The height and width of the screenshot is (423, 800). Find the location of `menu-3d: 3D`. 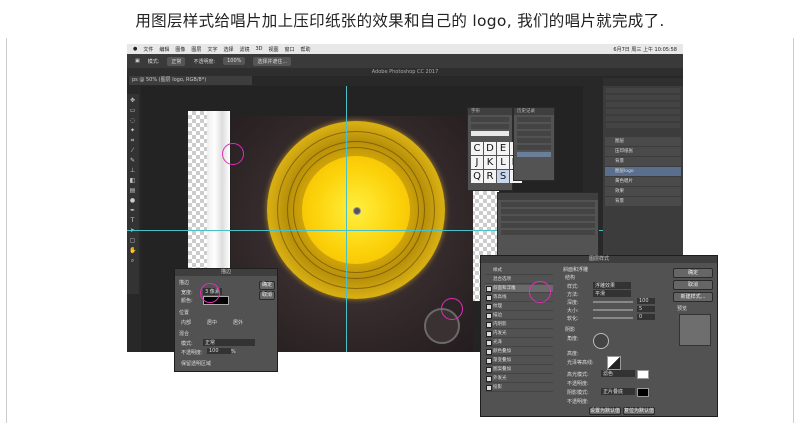

menu-3d: 3D is located at coordinates (258, 49).